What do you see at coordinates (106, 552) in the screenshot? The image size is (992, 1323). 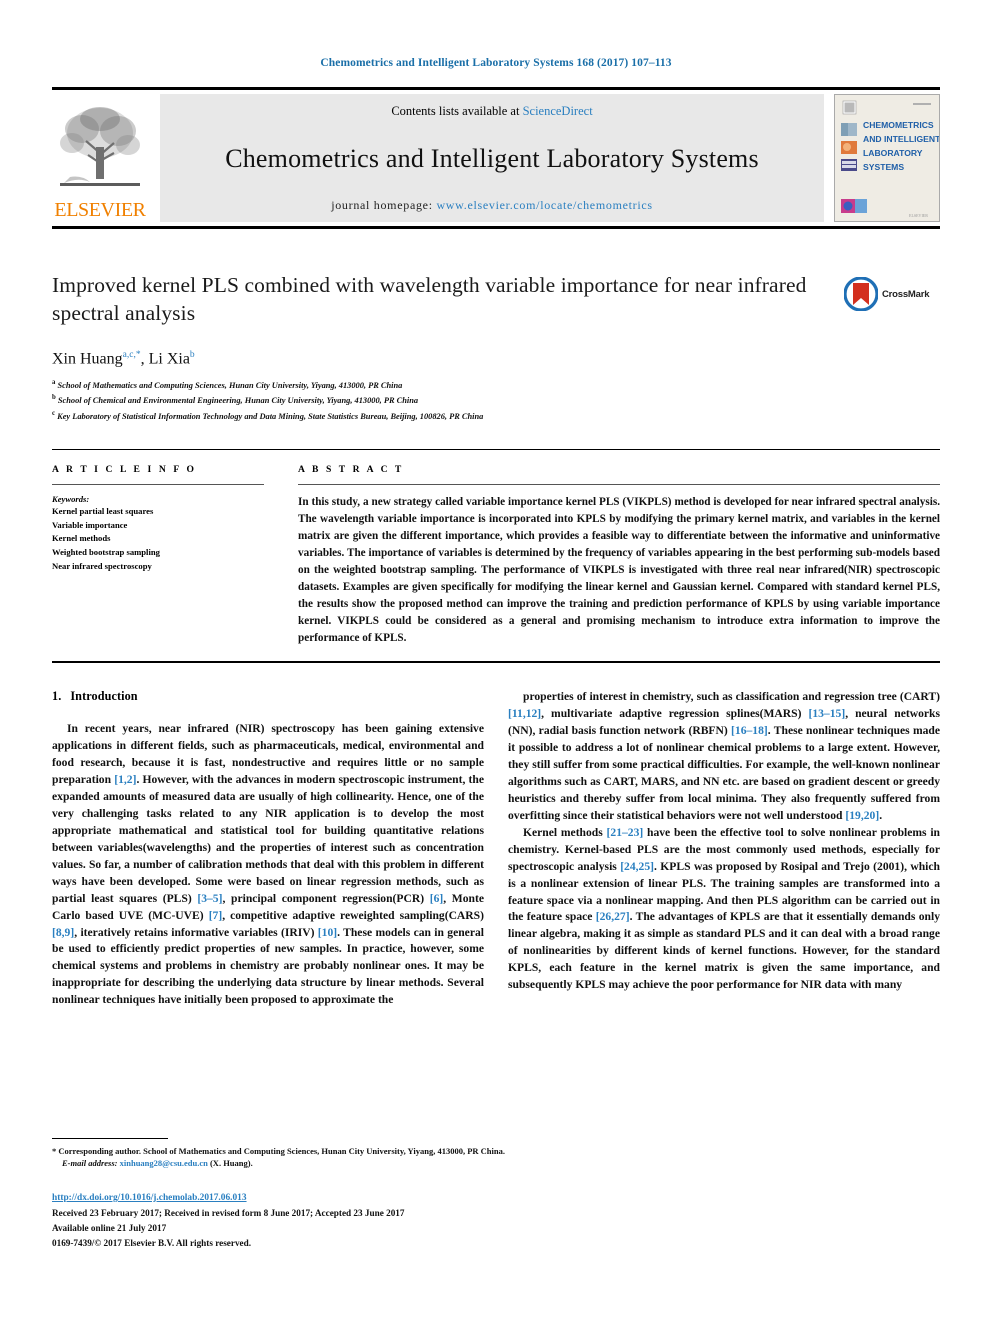 I see `keyword-item: Weighted bootstrap sampling` at bounding box center [106, 552].